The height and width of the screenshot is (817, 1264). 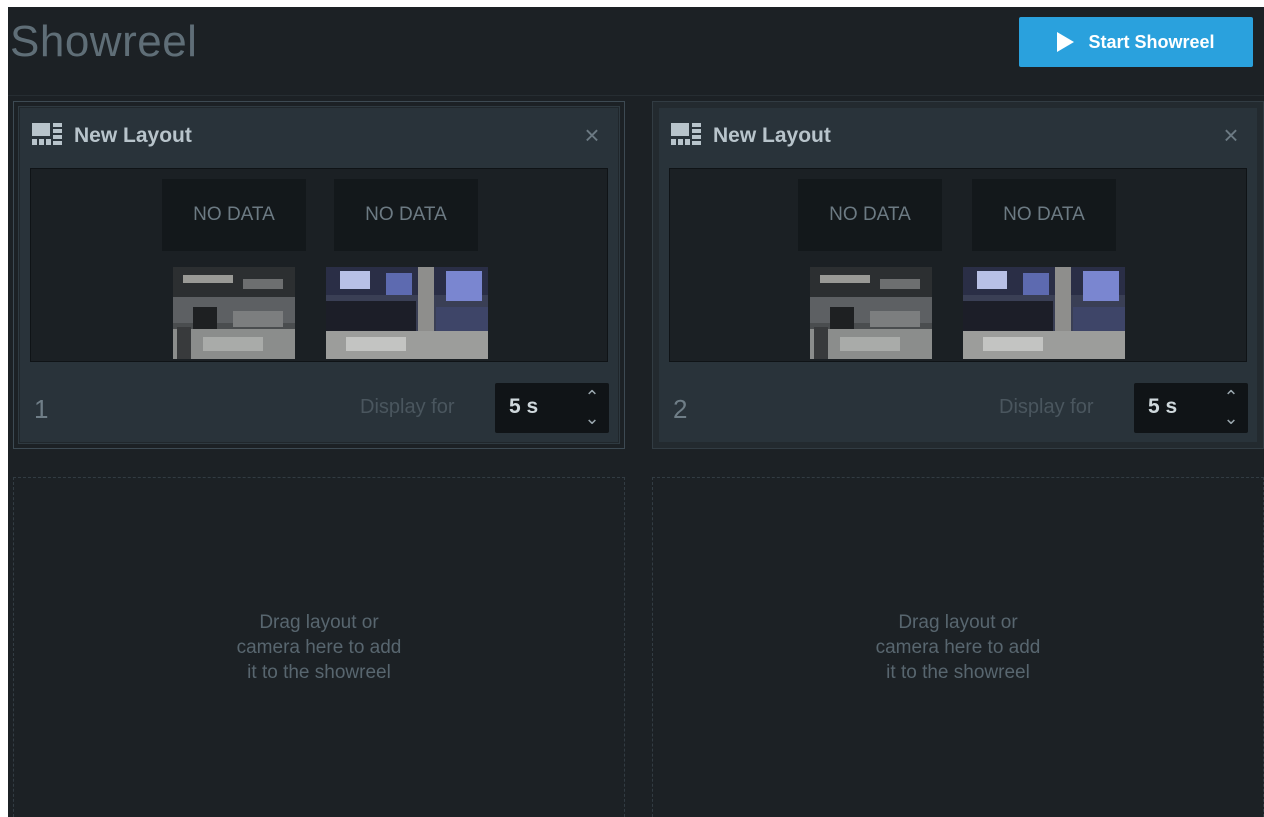 I want to click on item-number: 2, so click(x=680, y=409).